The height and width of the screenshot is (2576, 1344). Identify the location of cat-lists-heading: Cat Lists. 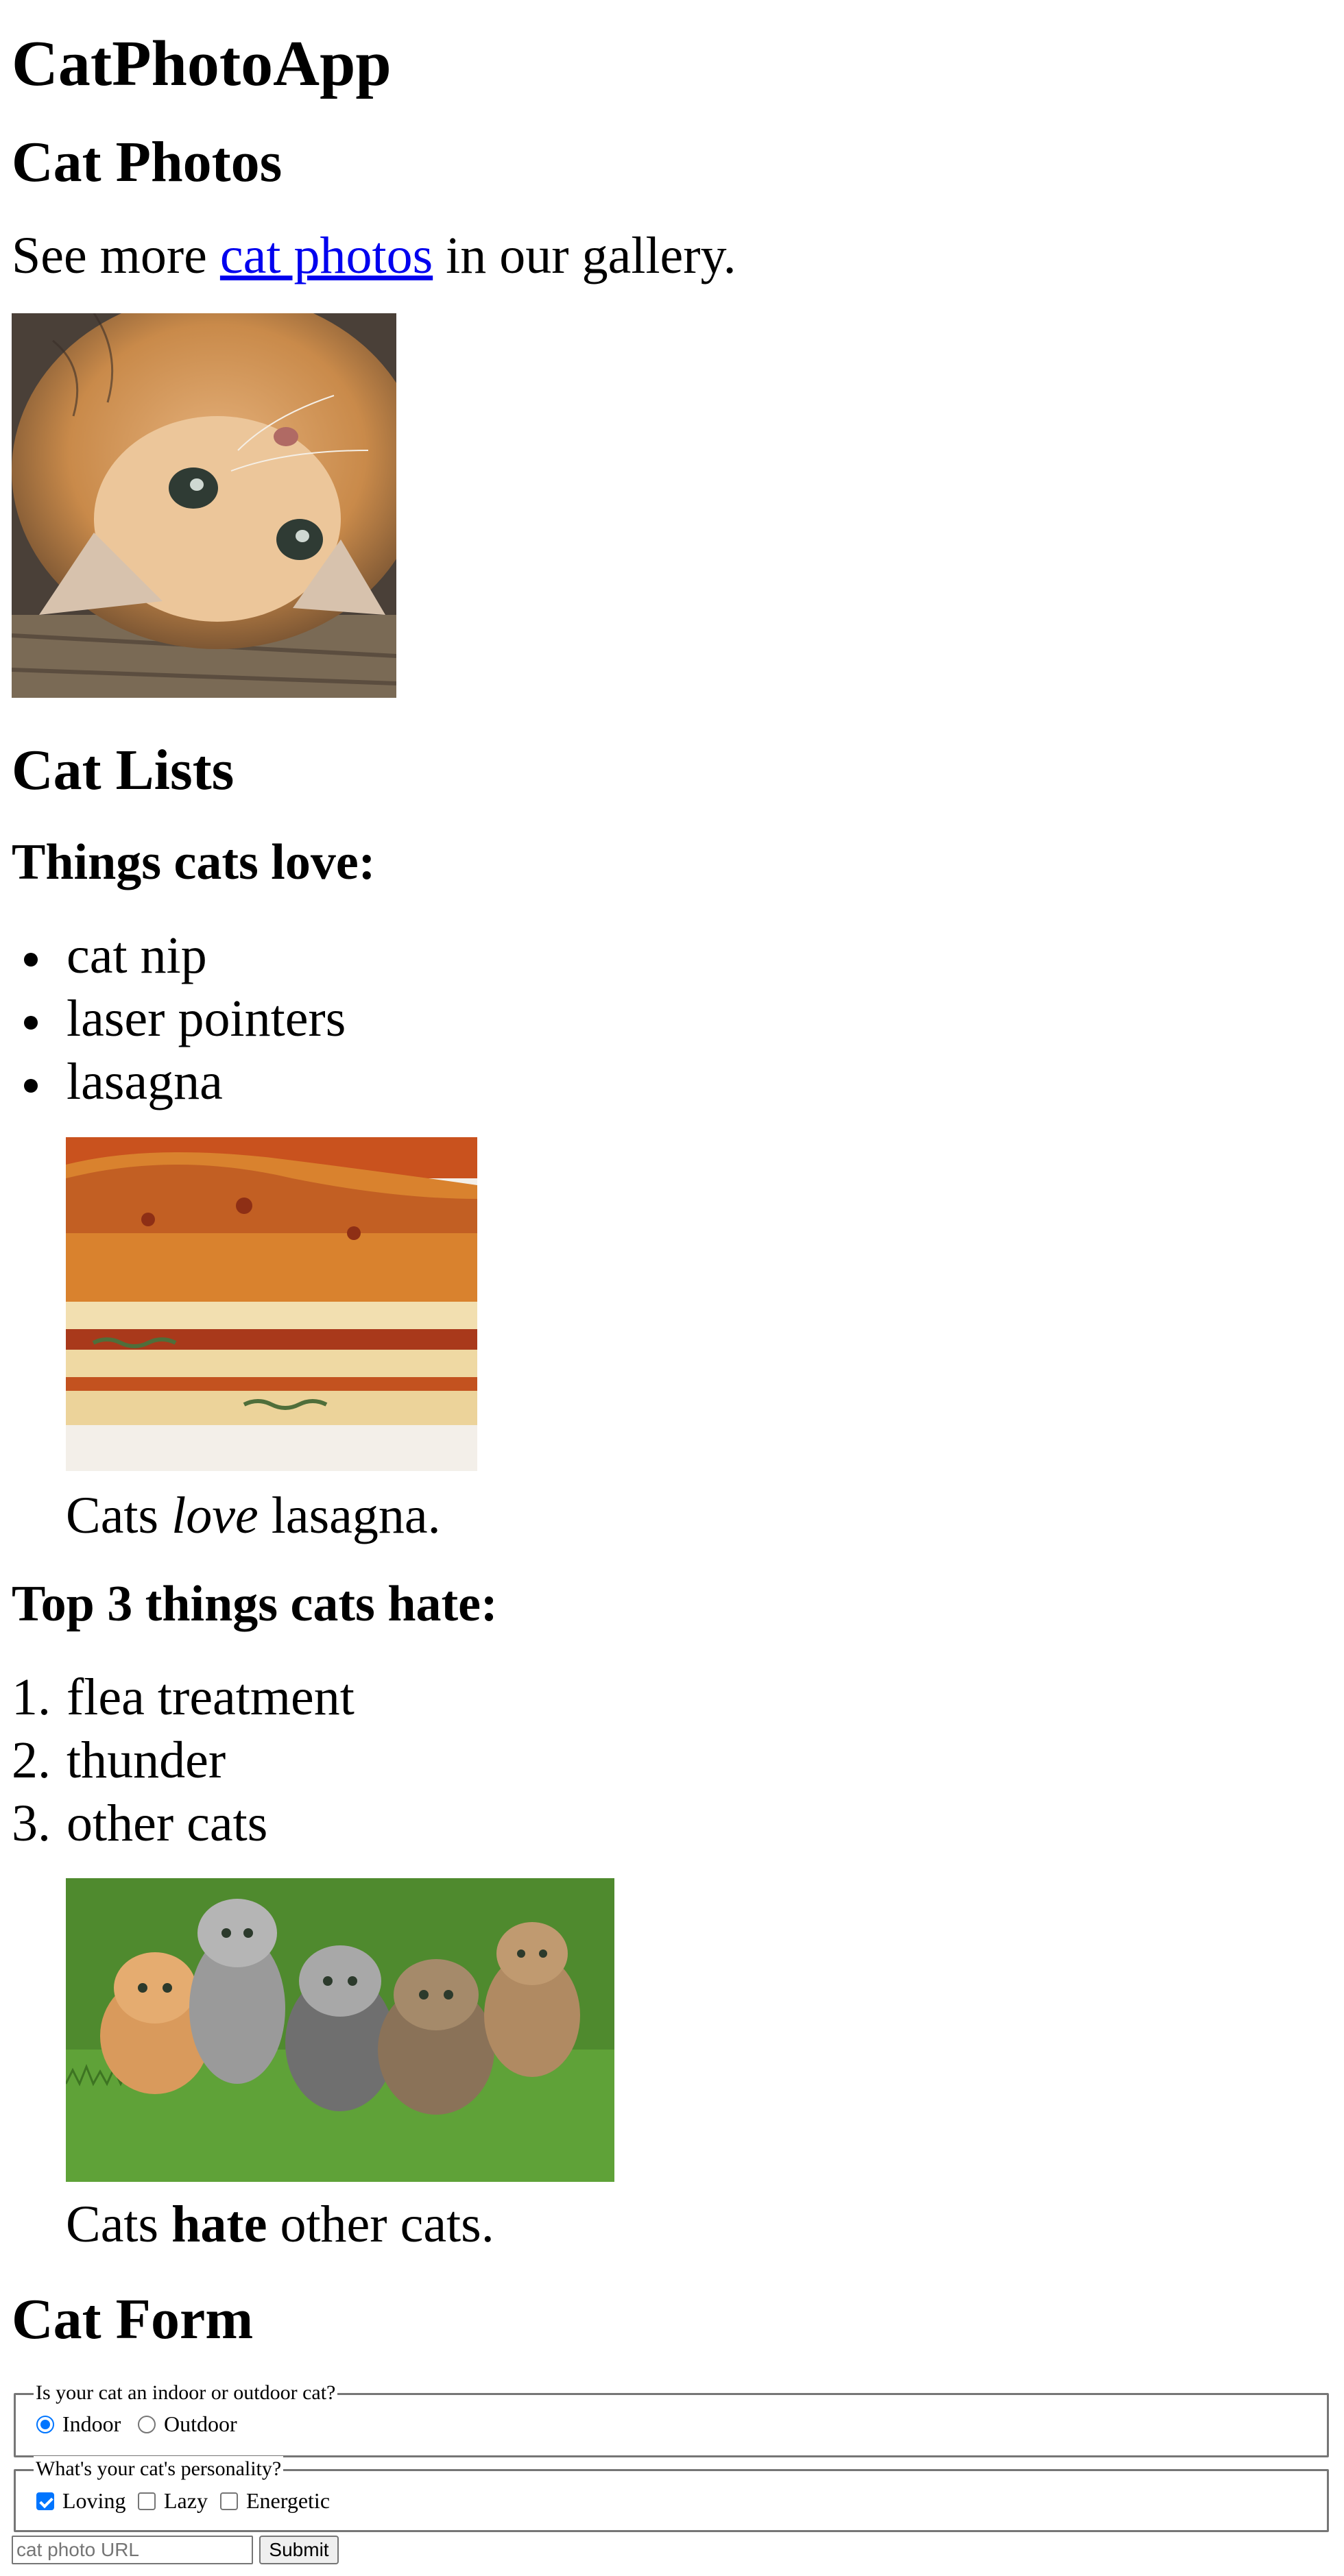
(123, 770).